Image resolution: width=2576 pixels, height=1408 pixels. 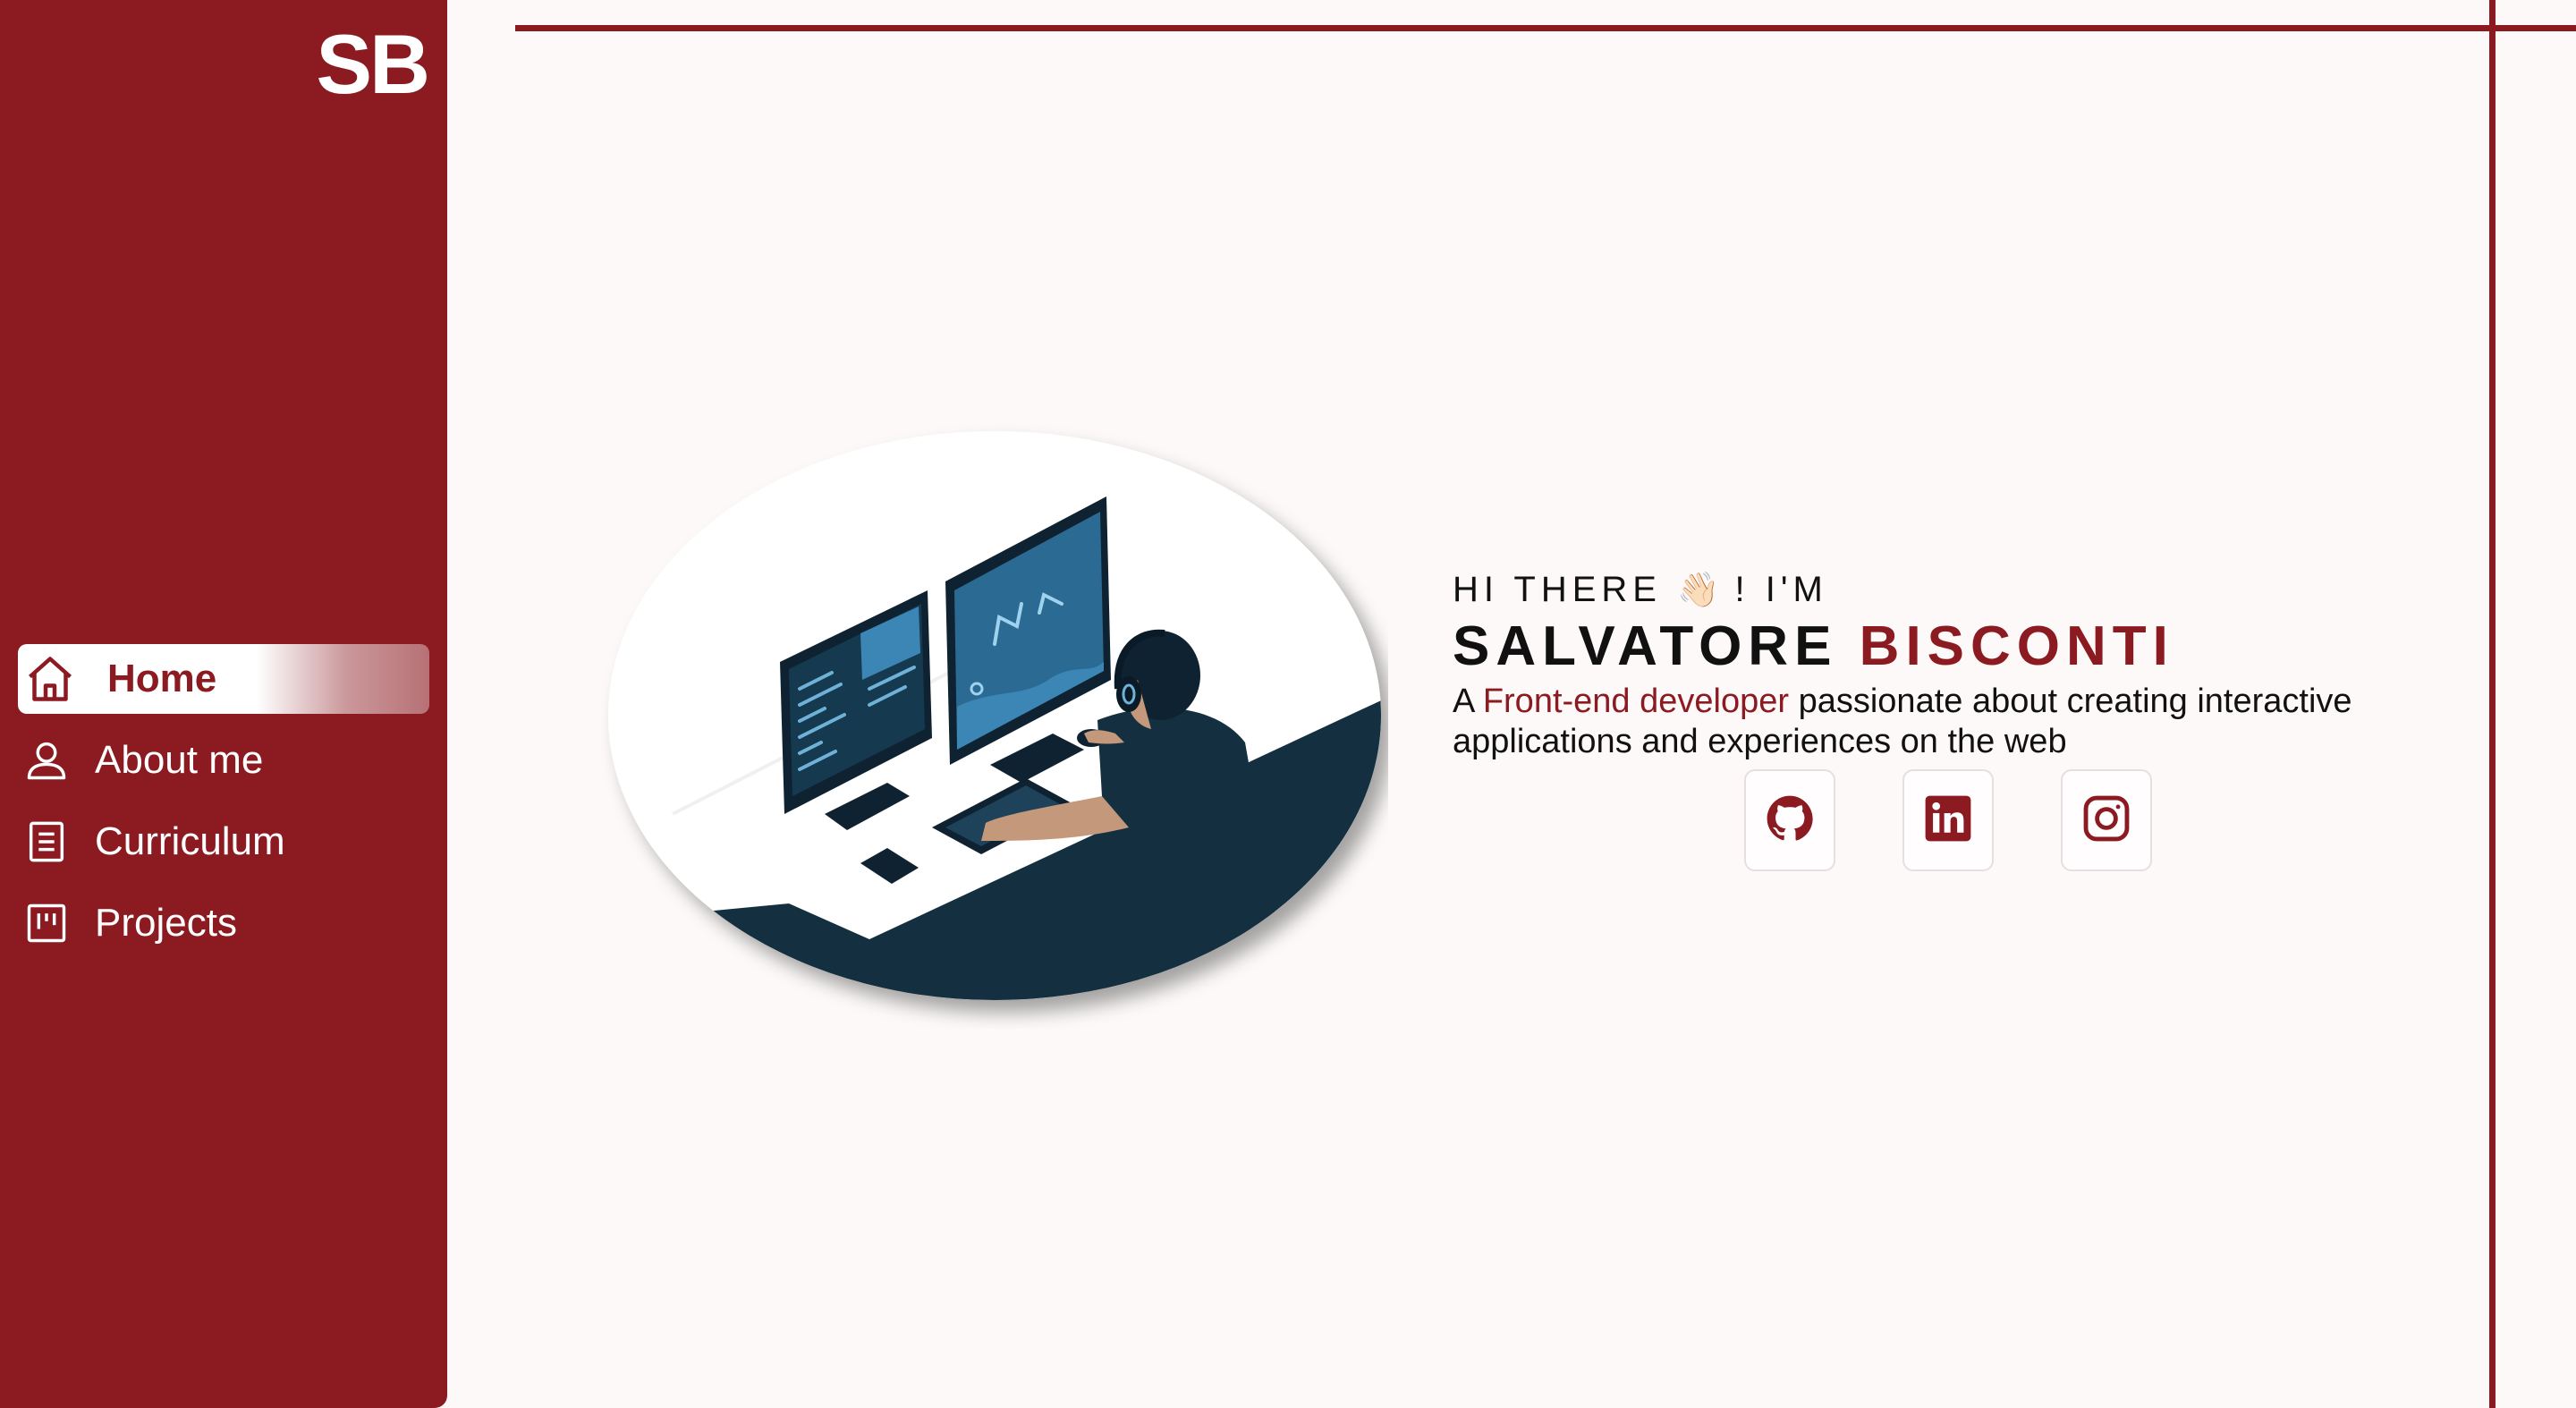 I want to click on nav-label-projects: Projects, so click(x=166, y=923).